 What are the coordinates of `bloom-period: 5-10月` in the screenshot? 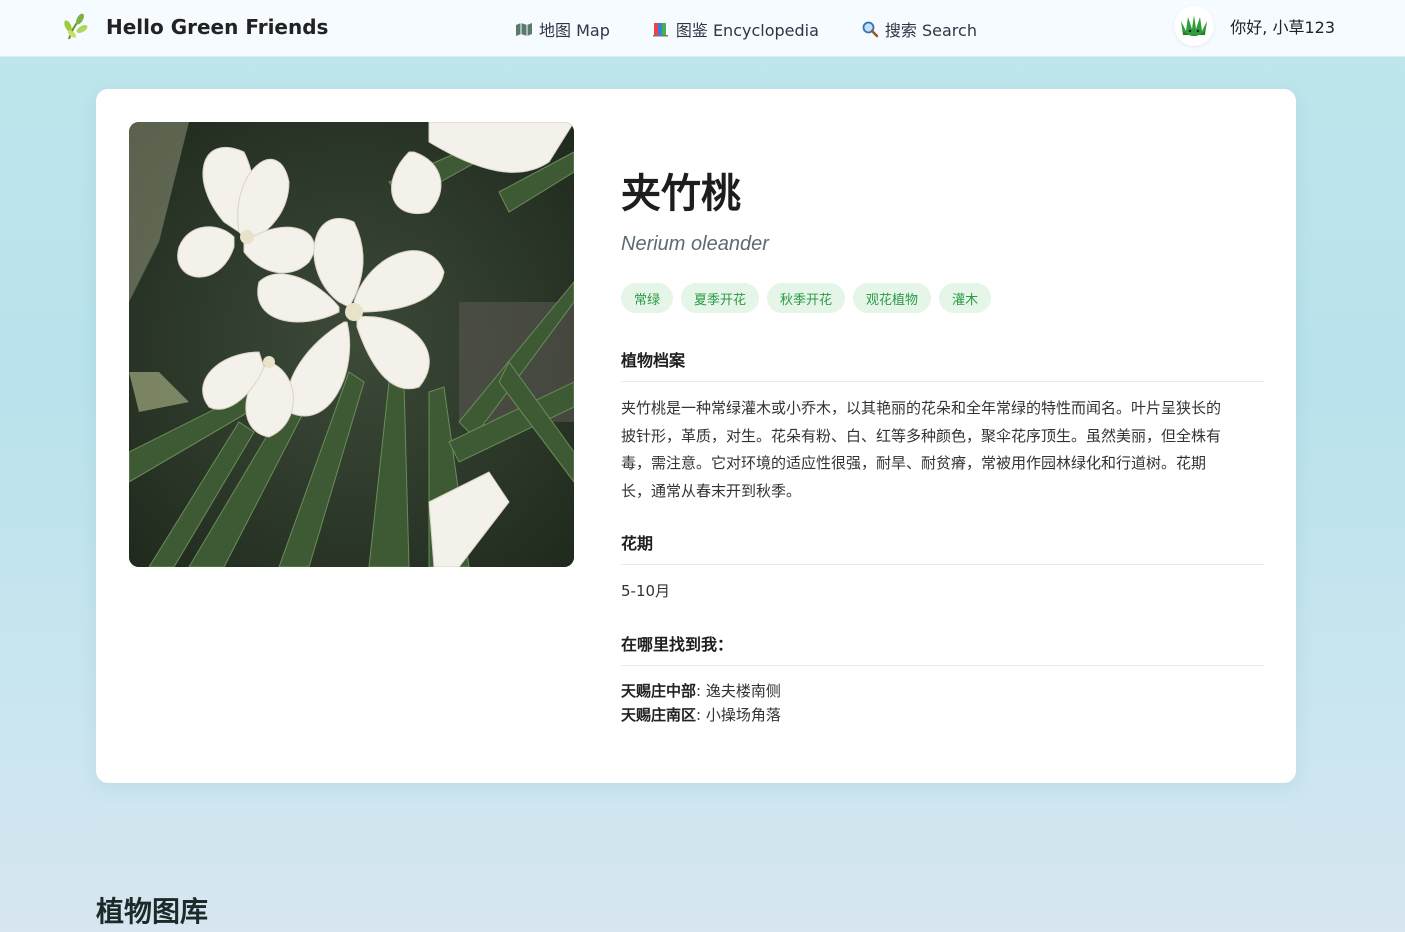 It's located at (646, 591).